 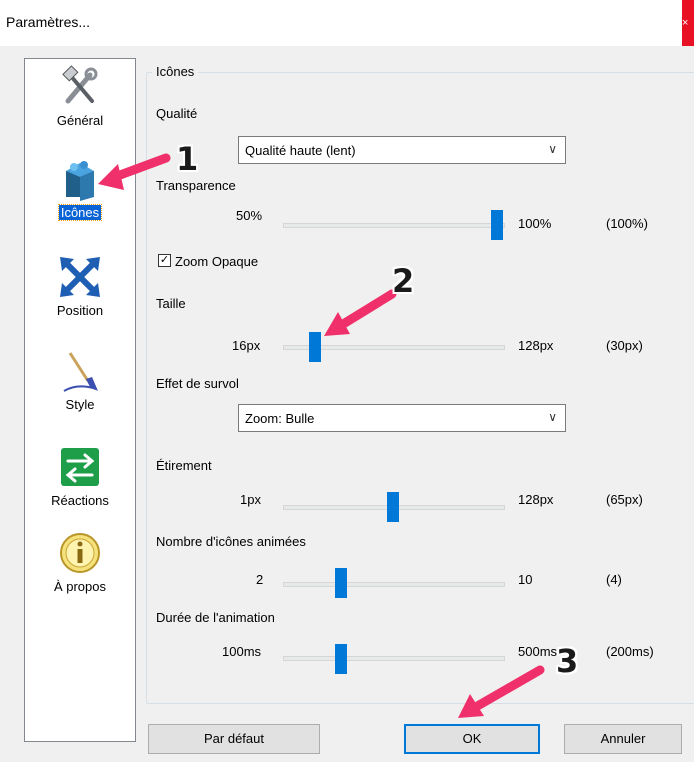 What do you see at coordinates (567, 661) in the screenshot?
I see `annotation-number-3: 3` at bounding box center [567, 661].